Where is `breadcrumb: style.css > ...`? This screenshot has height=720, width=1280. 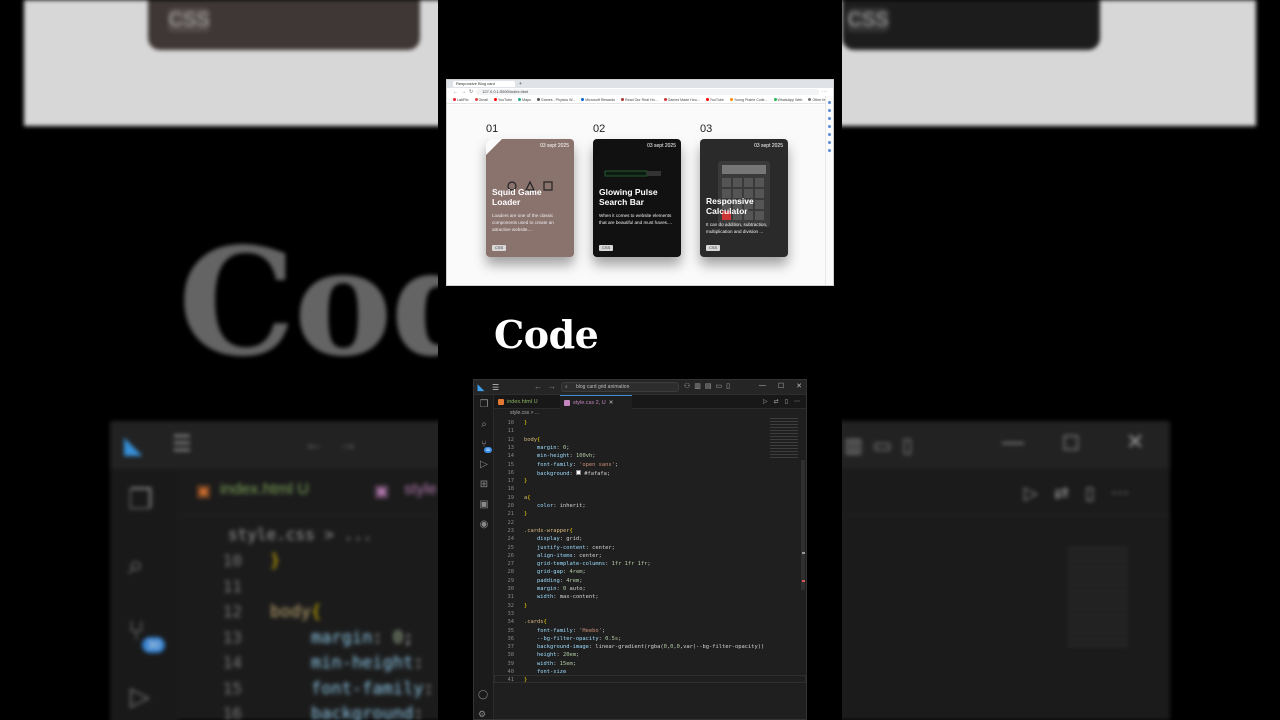 breadcrumb: style.css > ... is located at coordinates (650, 413).